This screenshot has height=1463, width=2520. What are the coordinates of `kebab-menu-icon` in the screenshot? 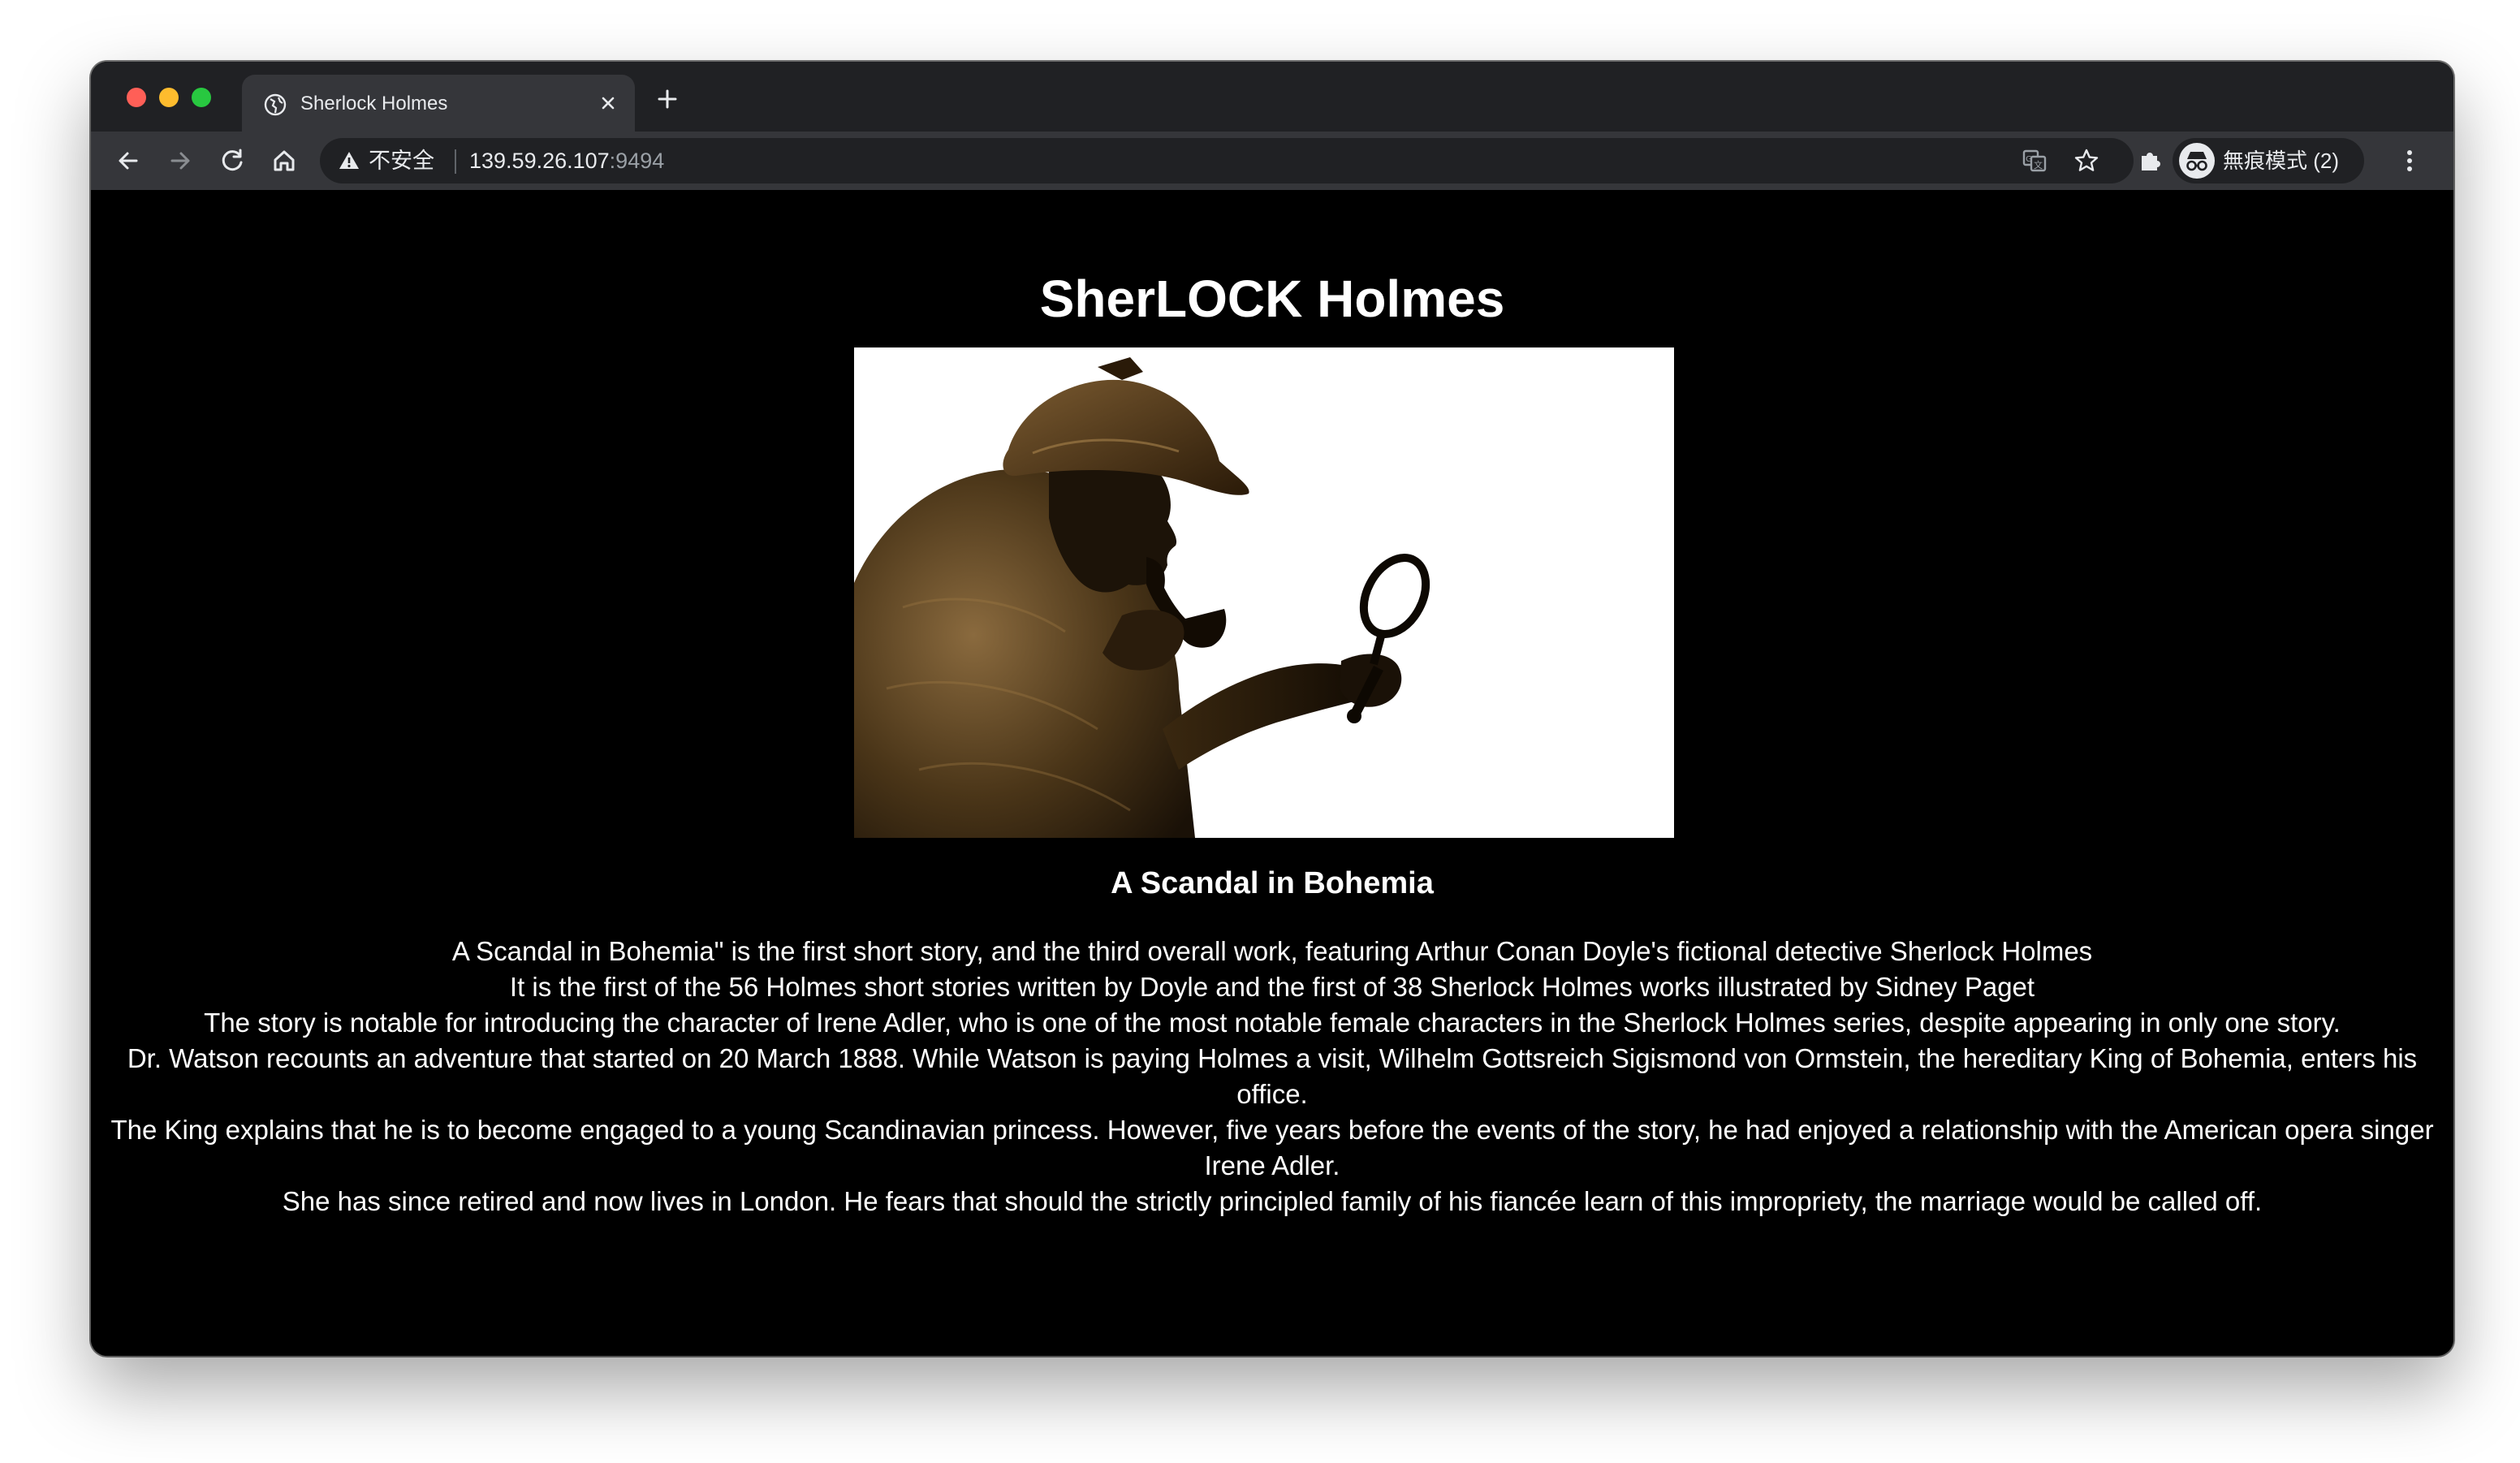 It's located at (2409, 161).